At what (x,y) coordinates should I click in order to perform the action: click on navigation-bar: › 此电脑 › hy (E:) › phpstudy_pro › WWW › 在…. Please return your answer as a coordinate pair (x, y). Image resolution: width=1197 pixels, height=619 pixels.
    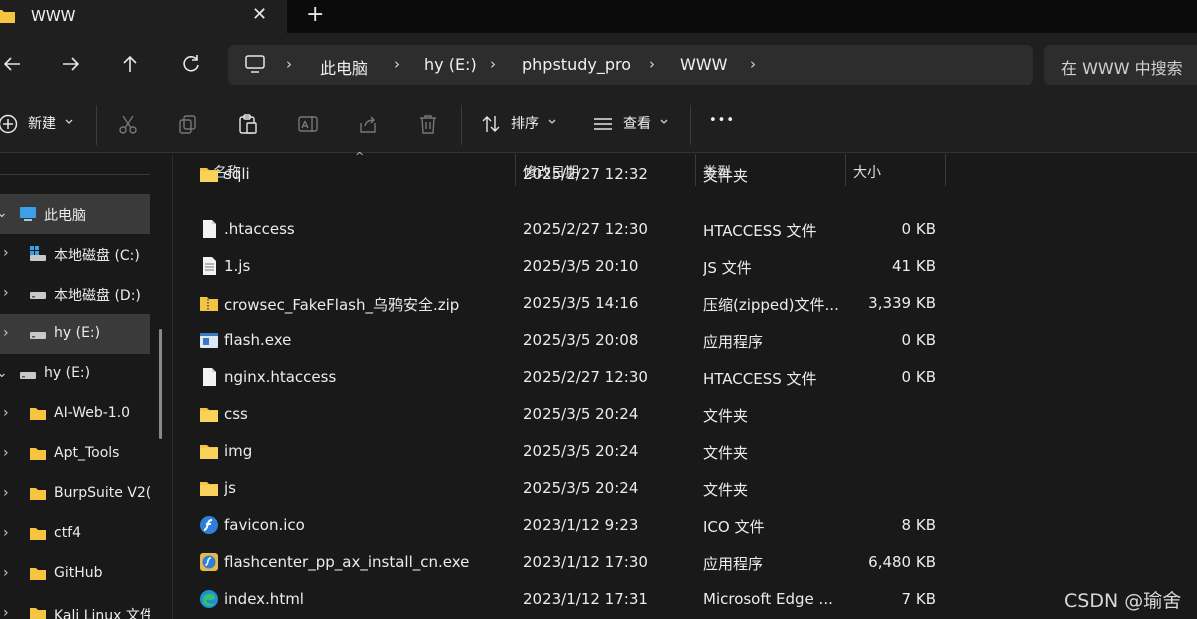
    Looking at the image, I should click on (598, 64).